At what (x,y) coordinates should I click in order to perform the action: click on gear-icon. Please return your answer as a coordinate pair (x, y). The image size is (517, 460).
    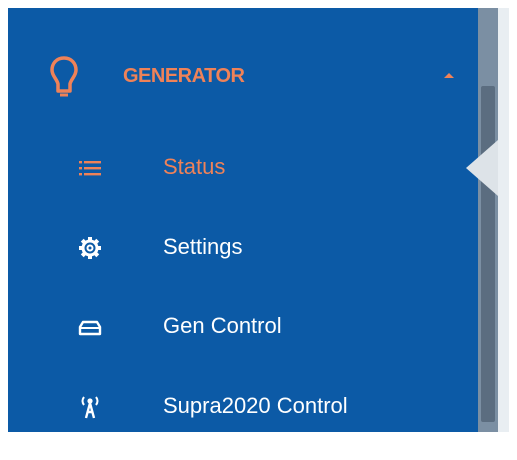
    Looking at the image, I should click on (90, 248).